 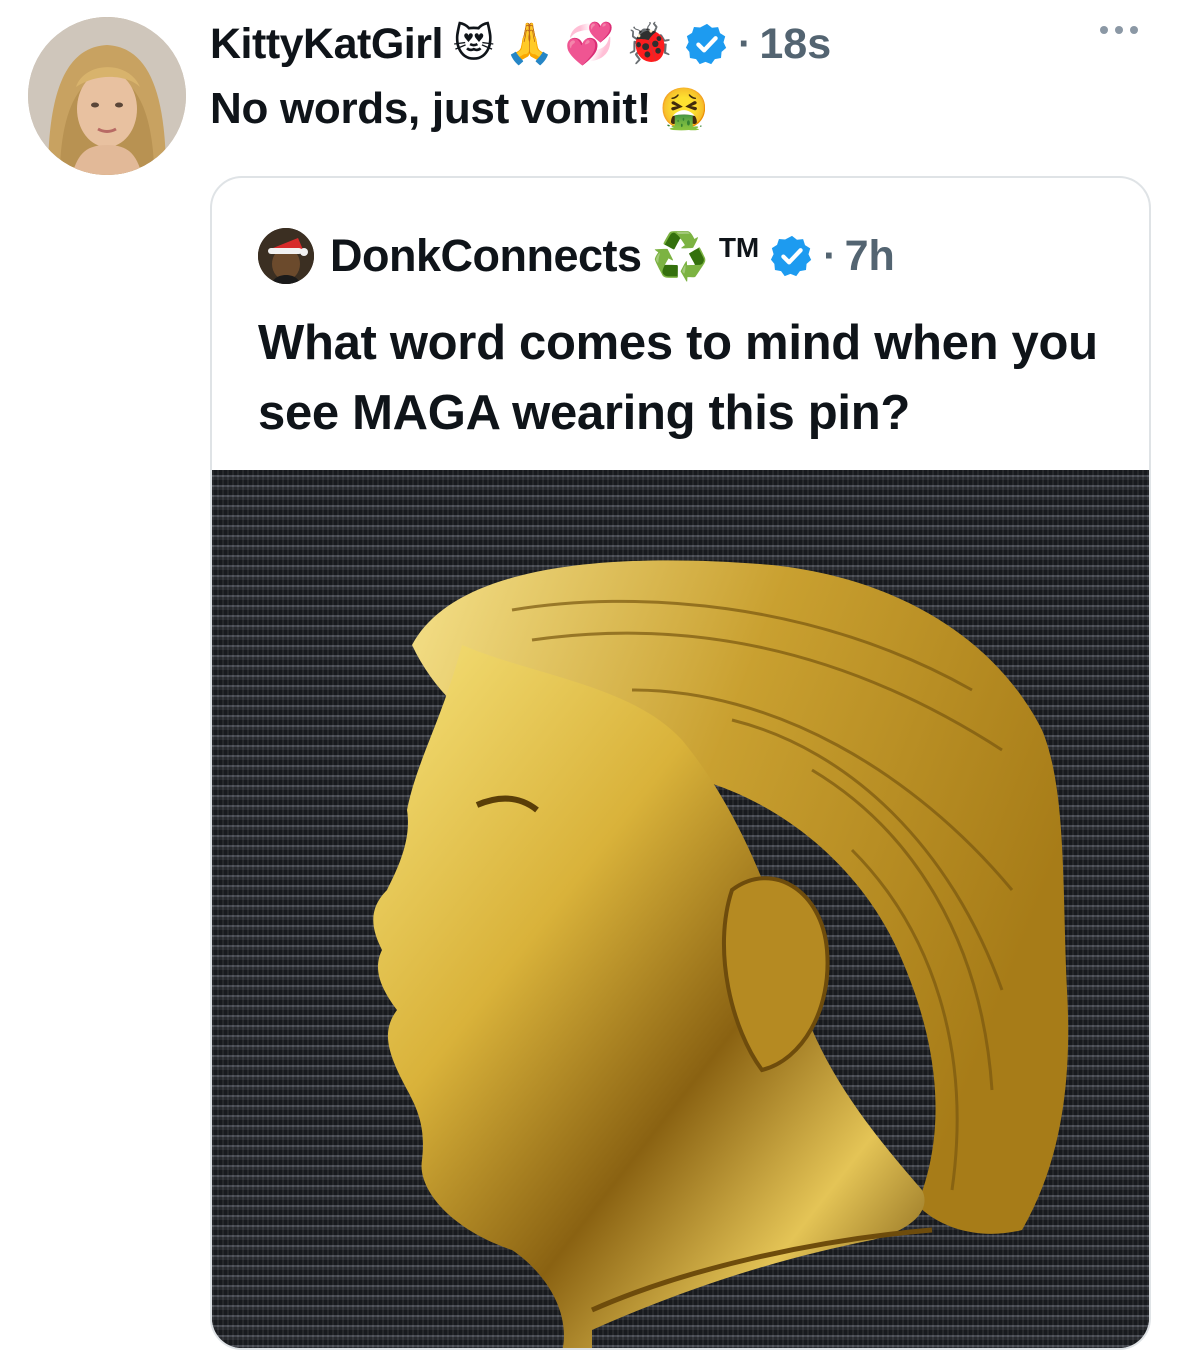 I want to click on avatar, so click(x=107, y=96).